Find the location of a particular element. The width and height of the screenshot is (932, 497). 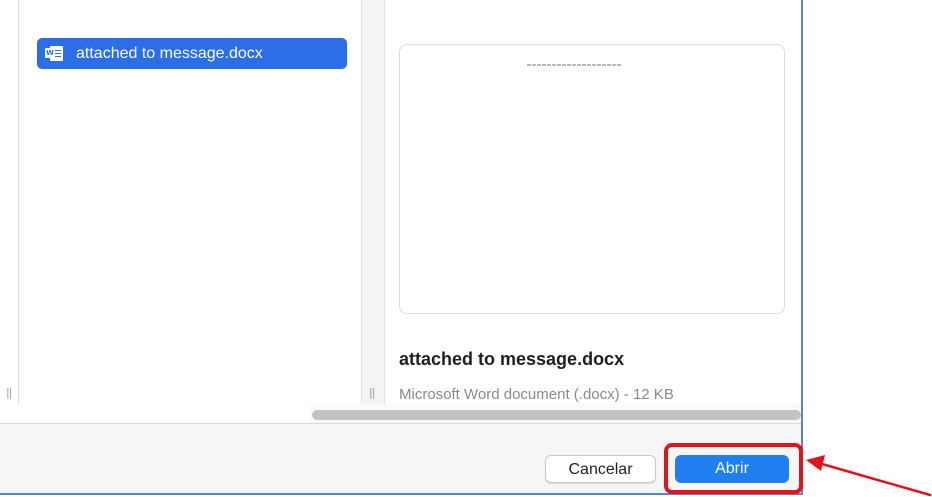

annotation-highlight-box is located at coordinates (733, 468).